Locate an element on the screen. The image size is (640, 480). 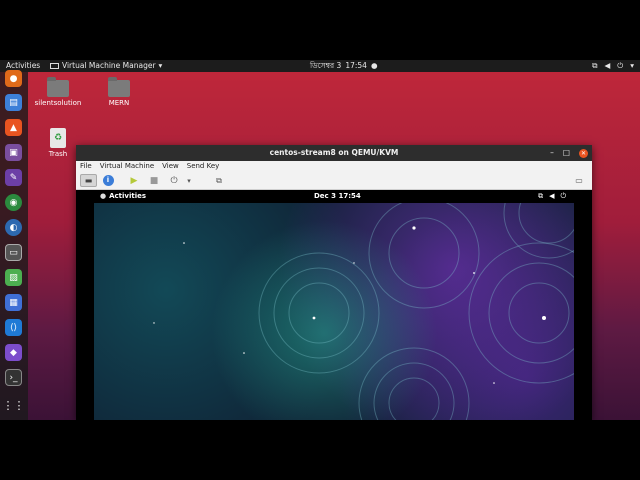
image-viewer-icon: ▨ is located at coordinates (13, 277).